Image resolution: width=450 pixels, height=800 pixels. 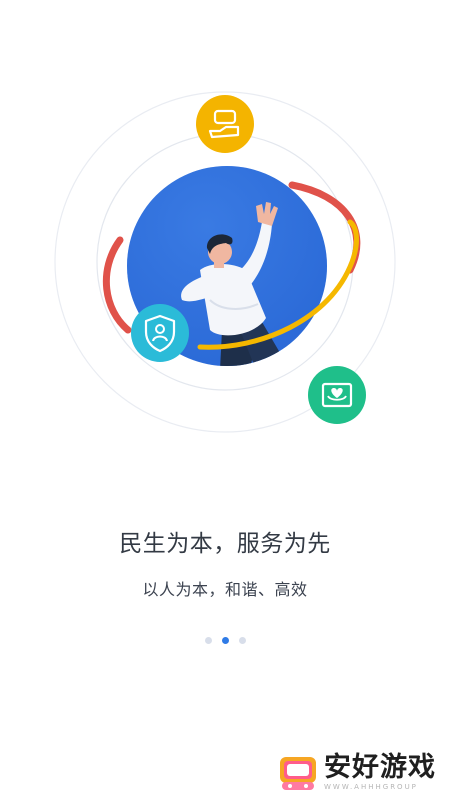 What do you see at coordinates (371, 787) in the screenshot?
I see `watermark-sub: WWW.AHHHGROUP` at bounding box center [371, 787].